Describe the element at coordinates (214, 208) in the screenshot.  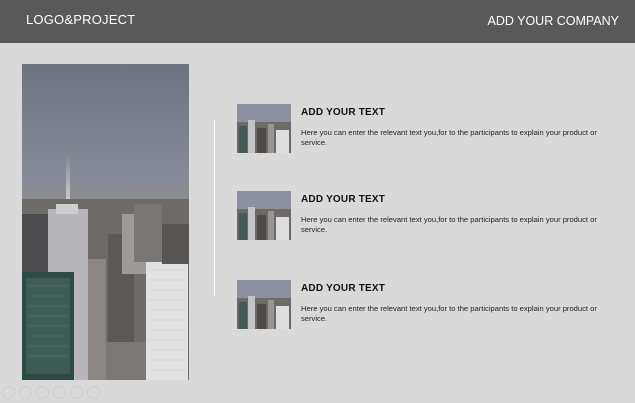
I see `vertical-divider` at that location.